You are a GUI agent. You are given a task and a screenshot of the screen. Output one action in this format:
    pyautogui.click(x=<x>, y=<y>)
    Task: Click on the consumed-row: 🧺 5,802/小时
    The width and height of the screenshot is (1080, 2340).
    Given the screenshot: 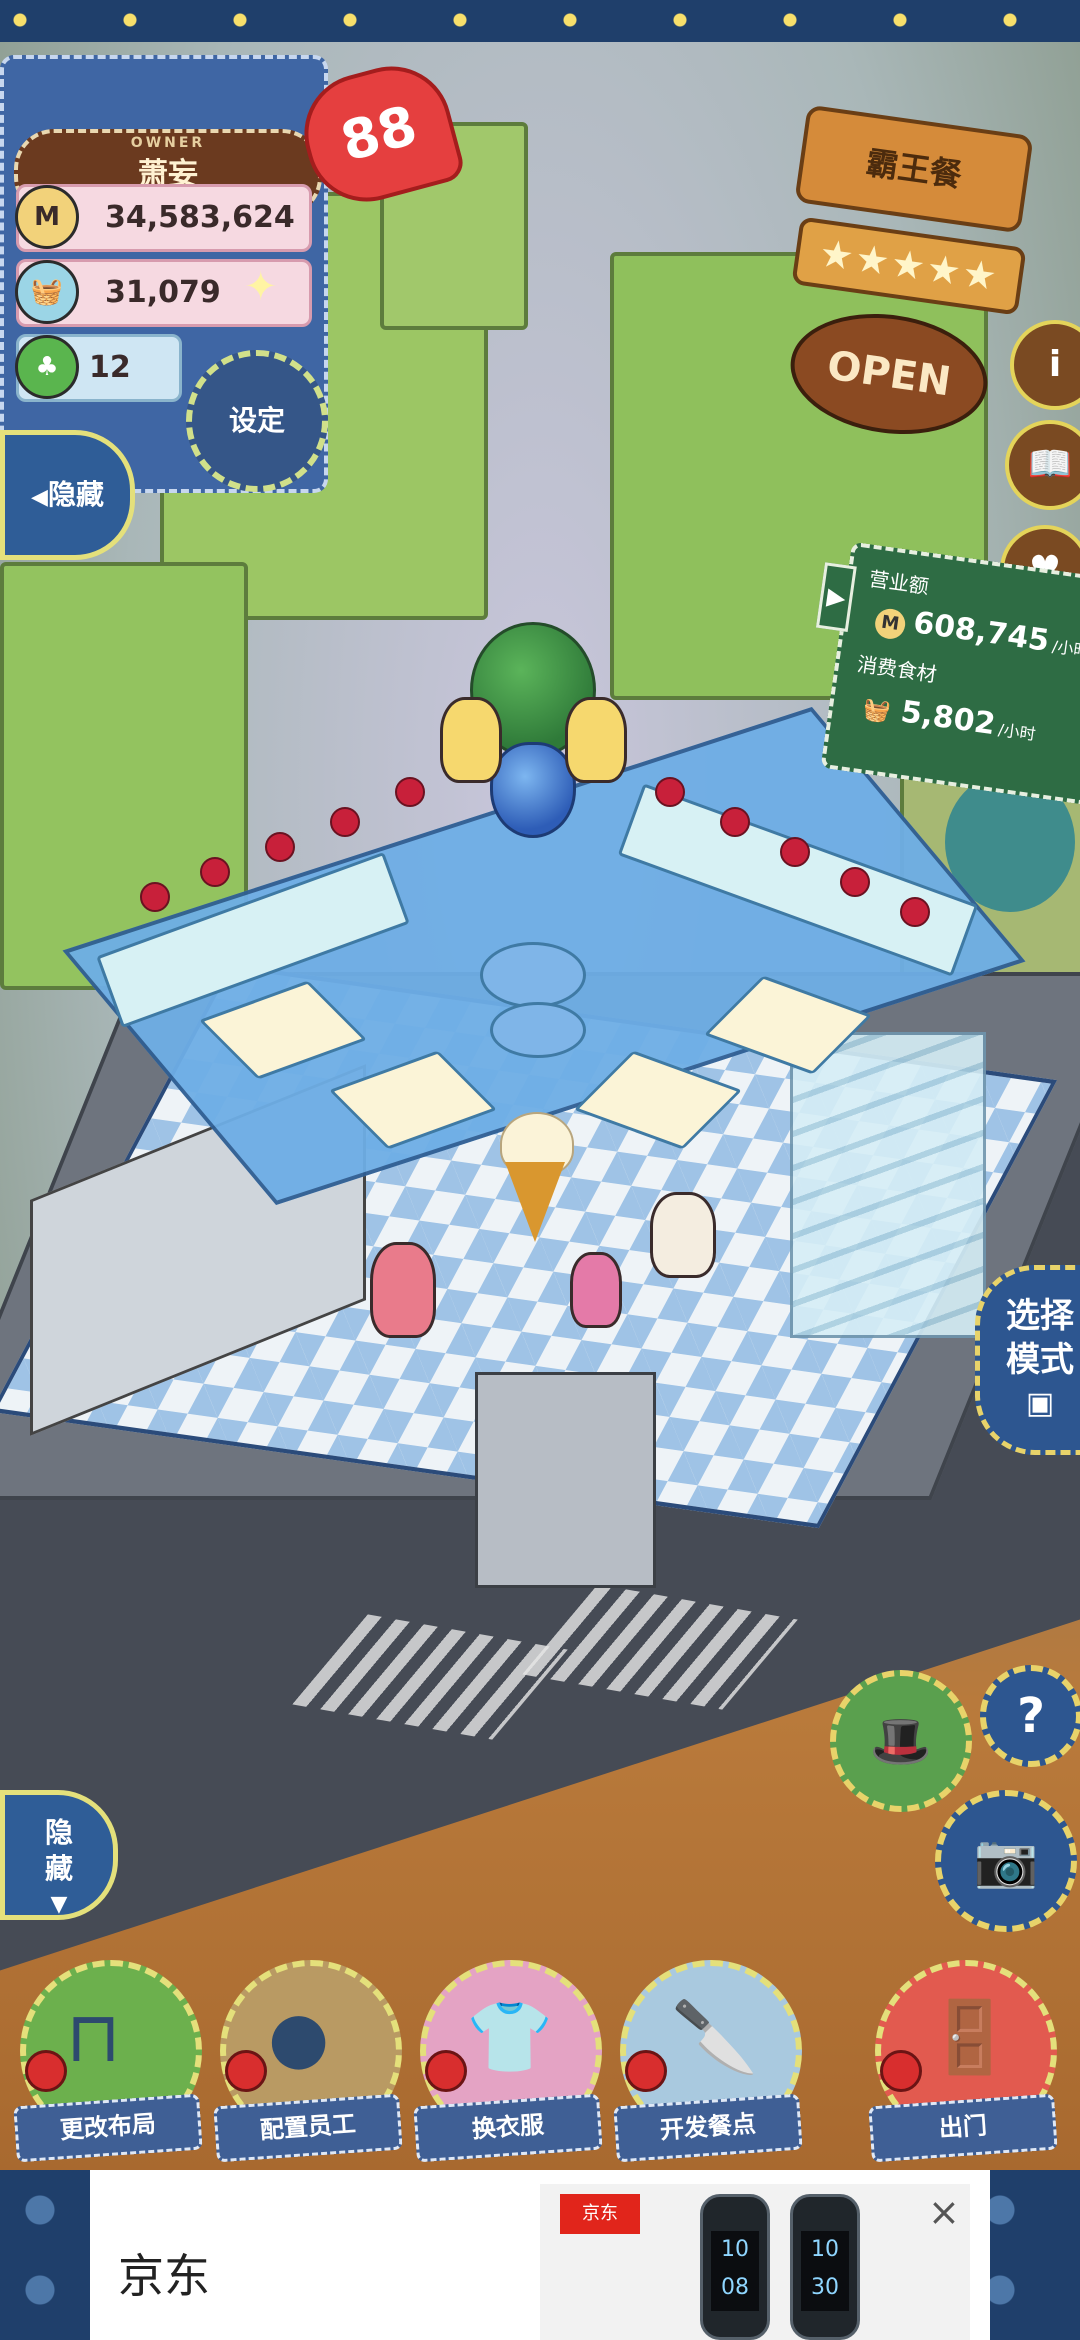 What is the action you would take?
    pyautogui.click(x=950, y=720)
    